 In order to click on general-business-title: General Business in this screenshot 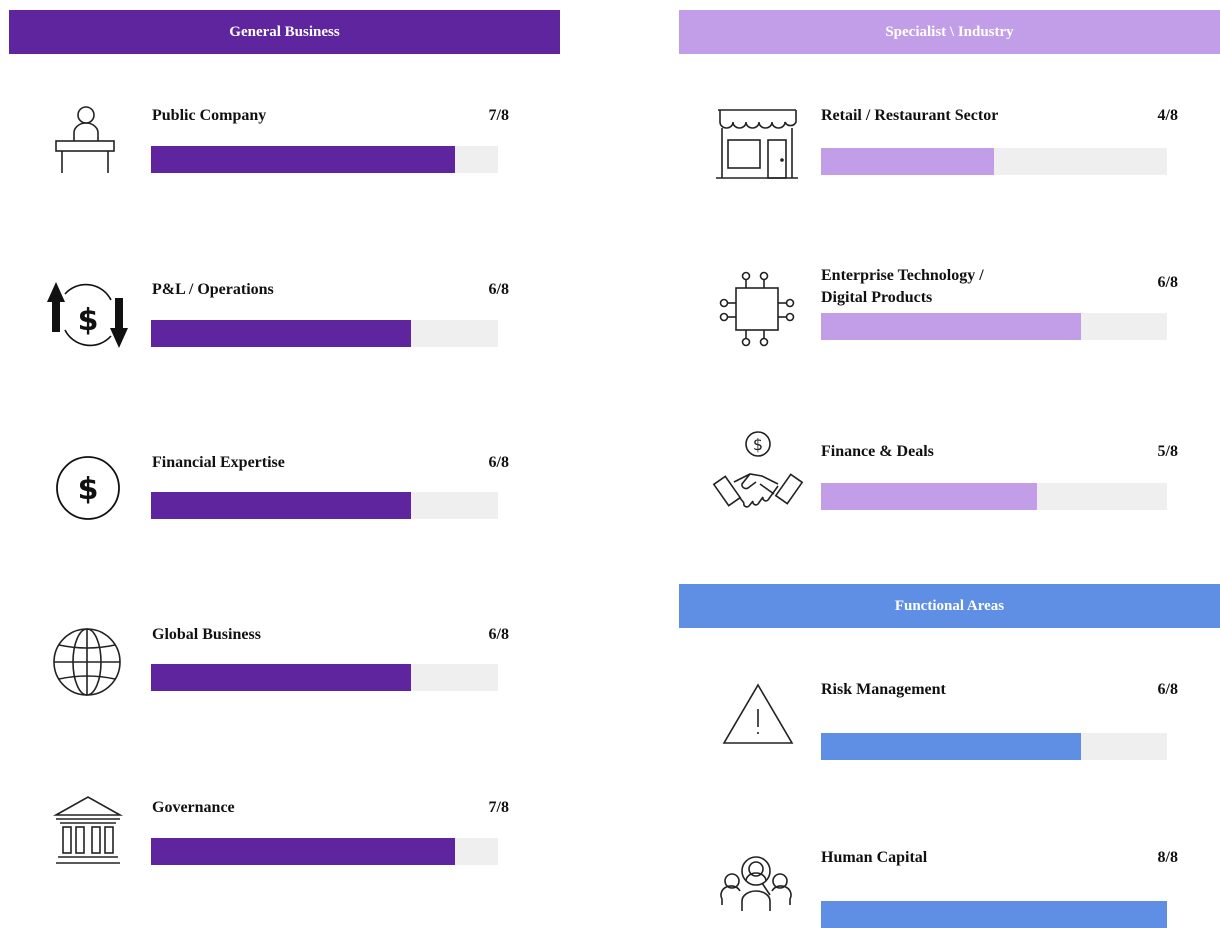, I will do `click(284, 31)`.